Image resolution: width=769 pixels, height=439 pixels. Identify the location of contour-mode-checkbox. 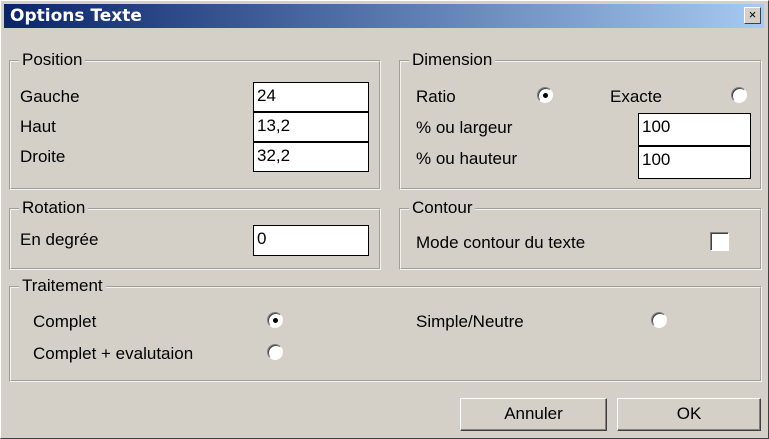
(719, 241).